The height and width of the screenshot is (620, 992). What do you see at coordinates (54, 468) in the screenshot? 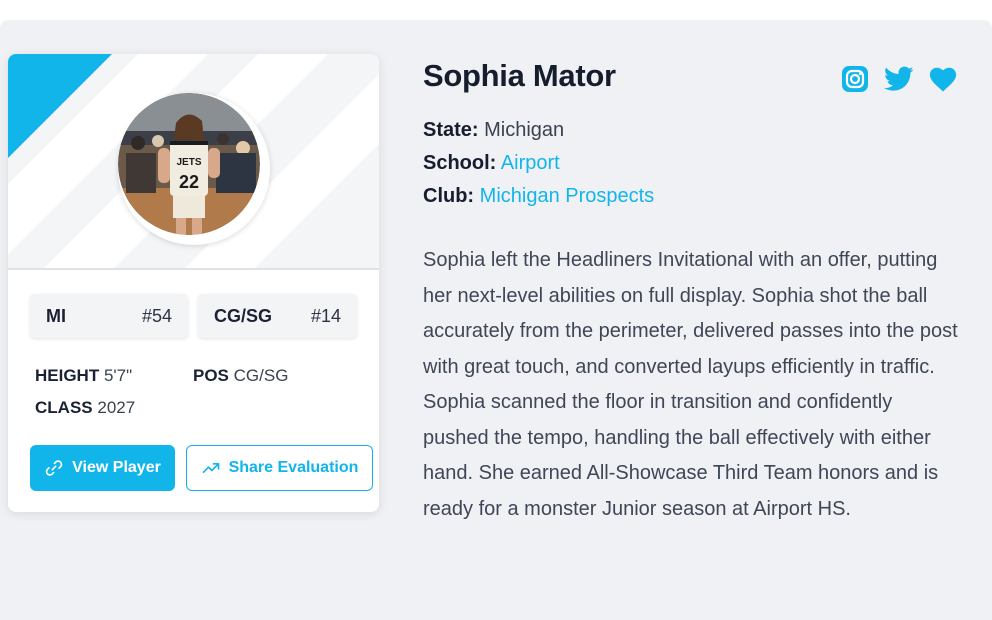
I see `link-icon` at bounding box center [54, 468].